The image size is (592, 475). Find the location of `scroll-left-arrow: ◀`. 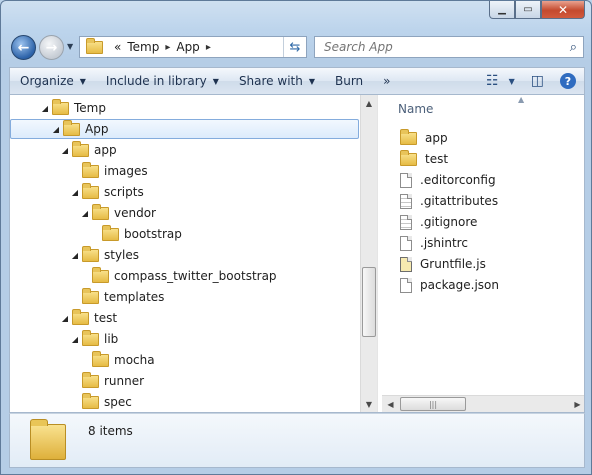

scroll-left-arrow: ◀ is located at coordinates (390, 404).